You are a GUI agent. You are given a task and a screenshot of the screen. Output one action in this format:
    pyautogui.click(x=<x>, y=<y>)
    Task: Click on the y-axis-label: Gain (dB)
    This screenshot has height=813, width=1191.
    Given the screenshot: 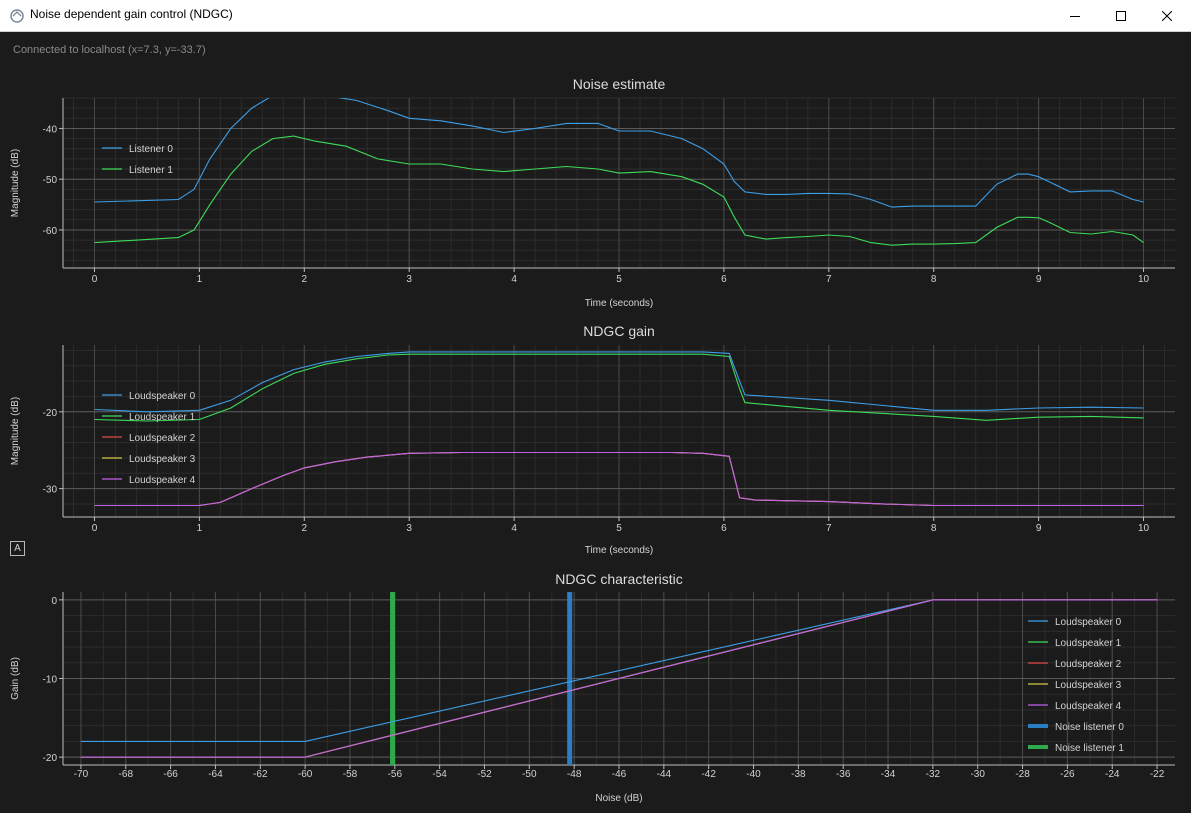 What is the action you would take?
    pyautogui.click(x=15, y=678)
    